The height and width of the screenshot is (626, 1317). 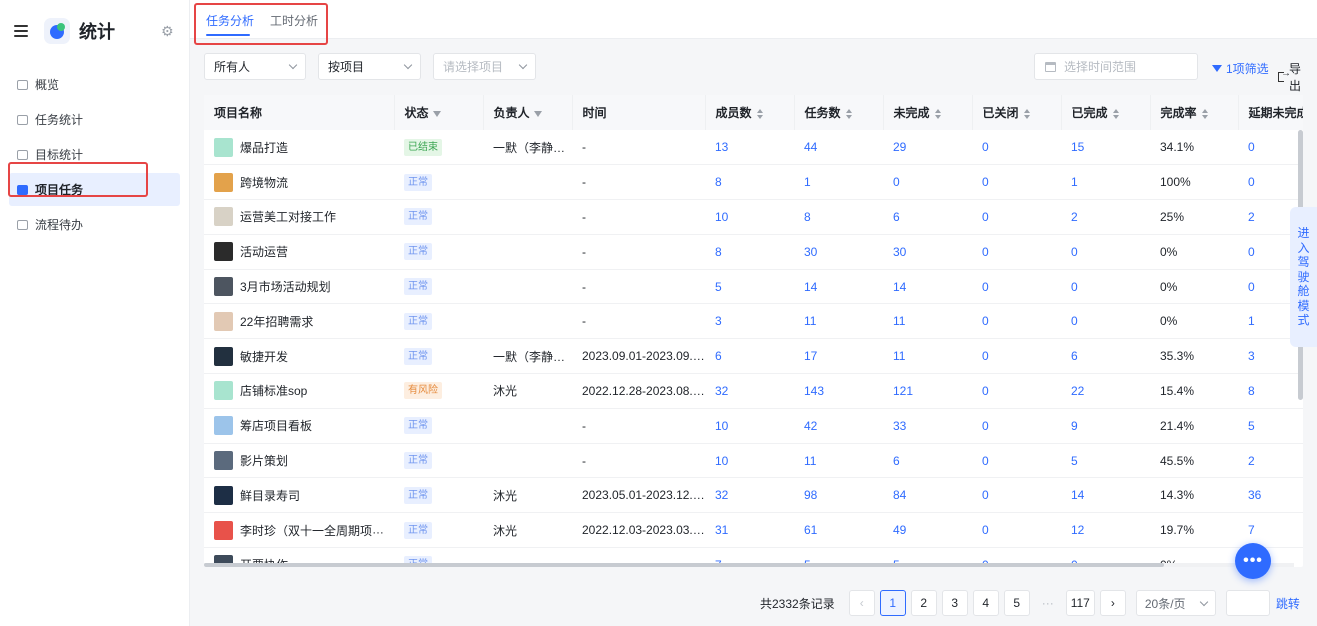 What do you see at coordinates (749, 287) in the screenshot?
I see `members-cell: 5` at bounding box center [749, 287].